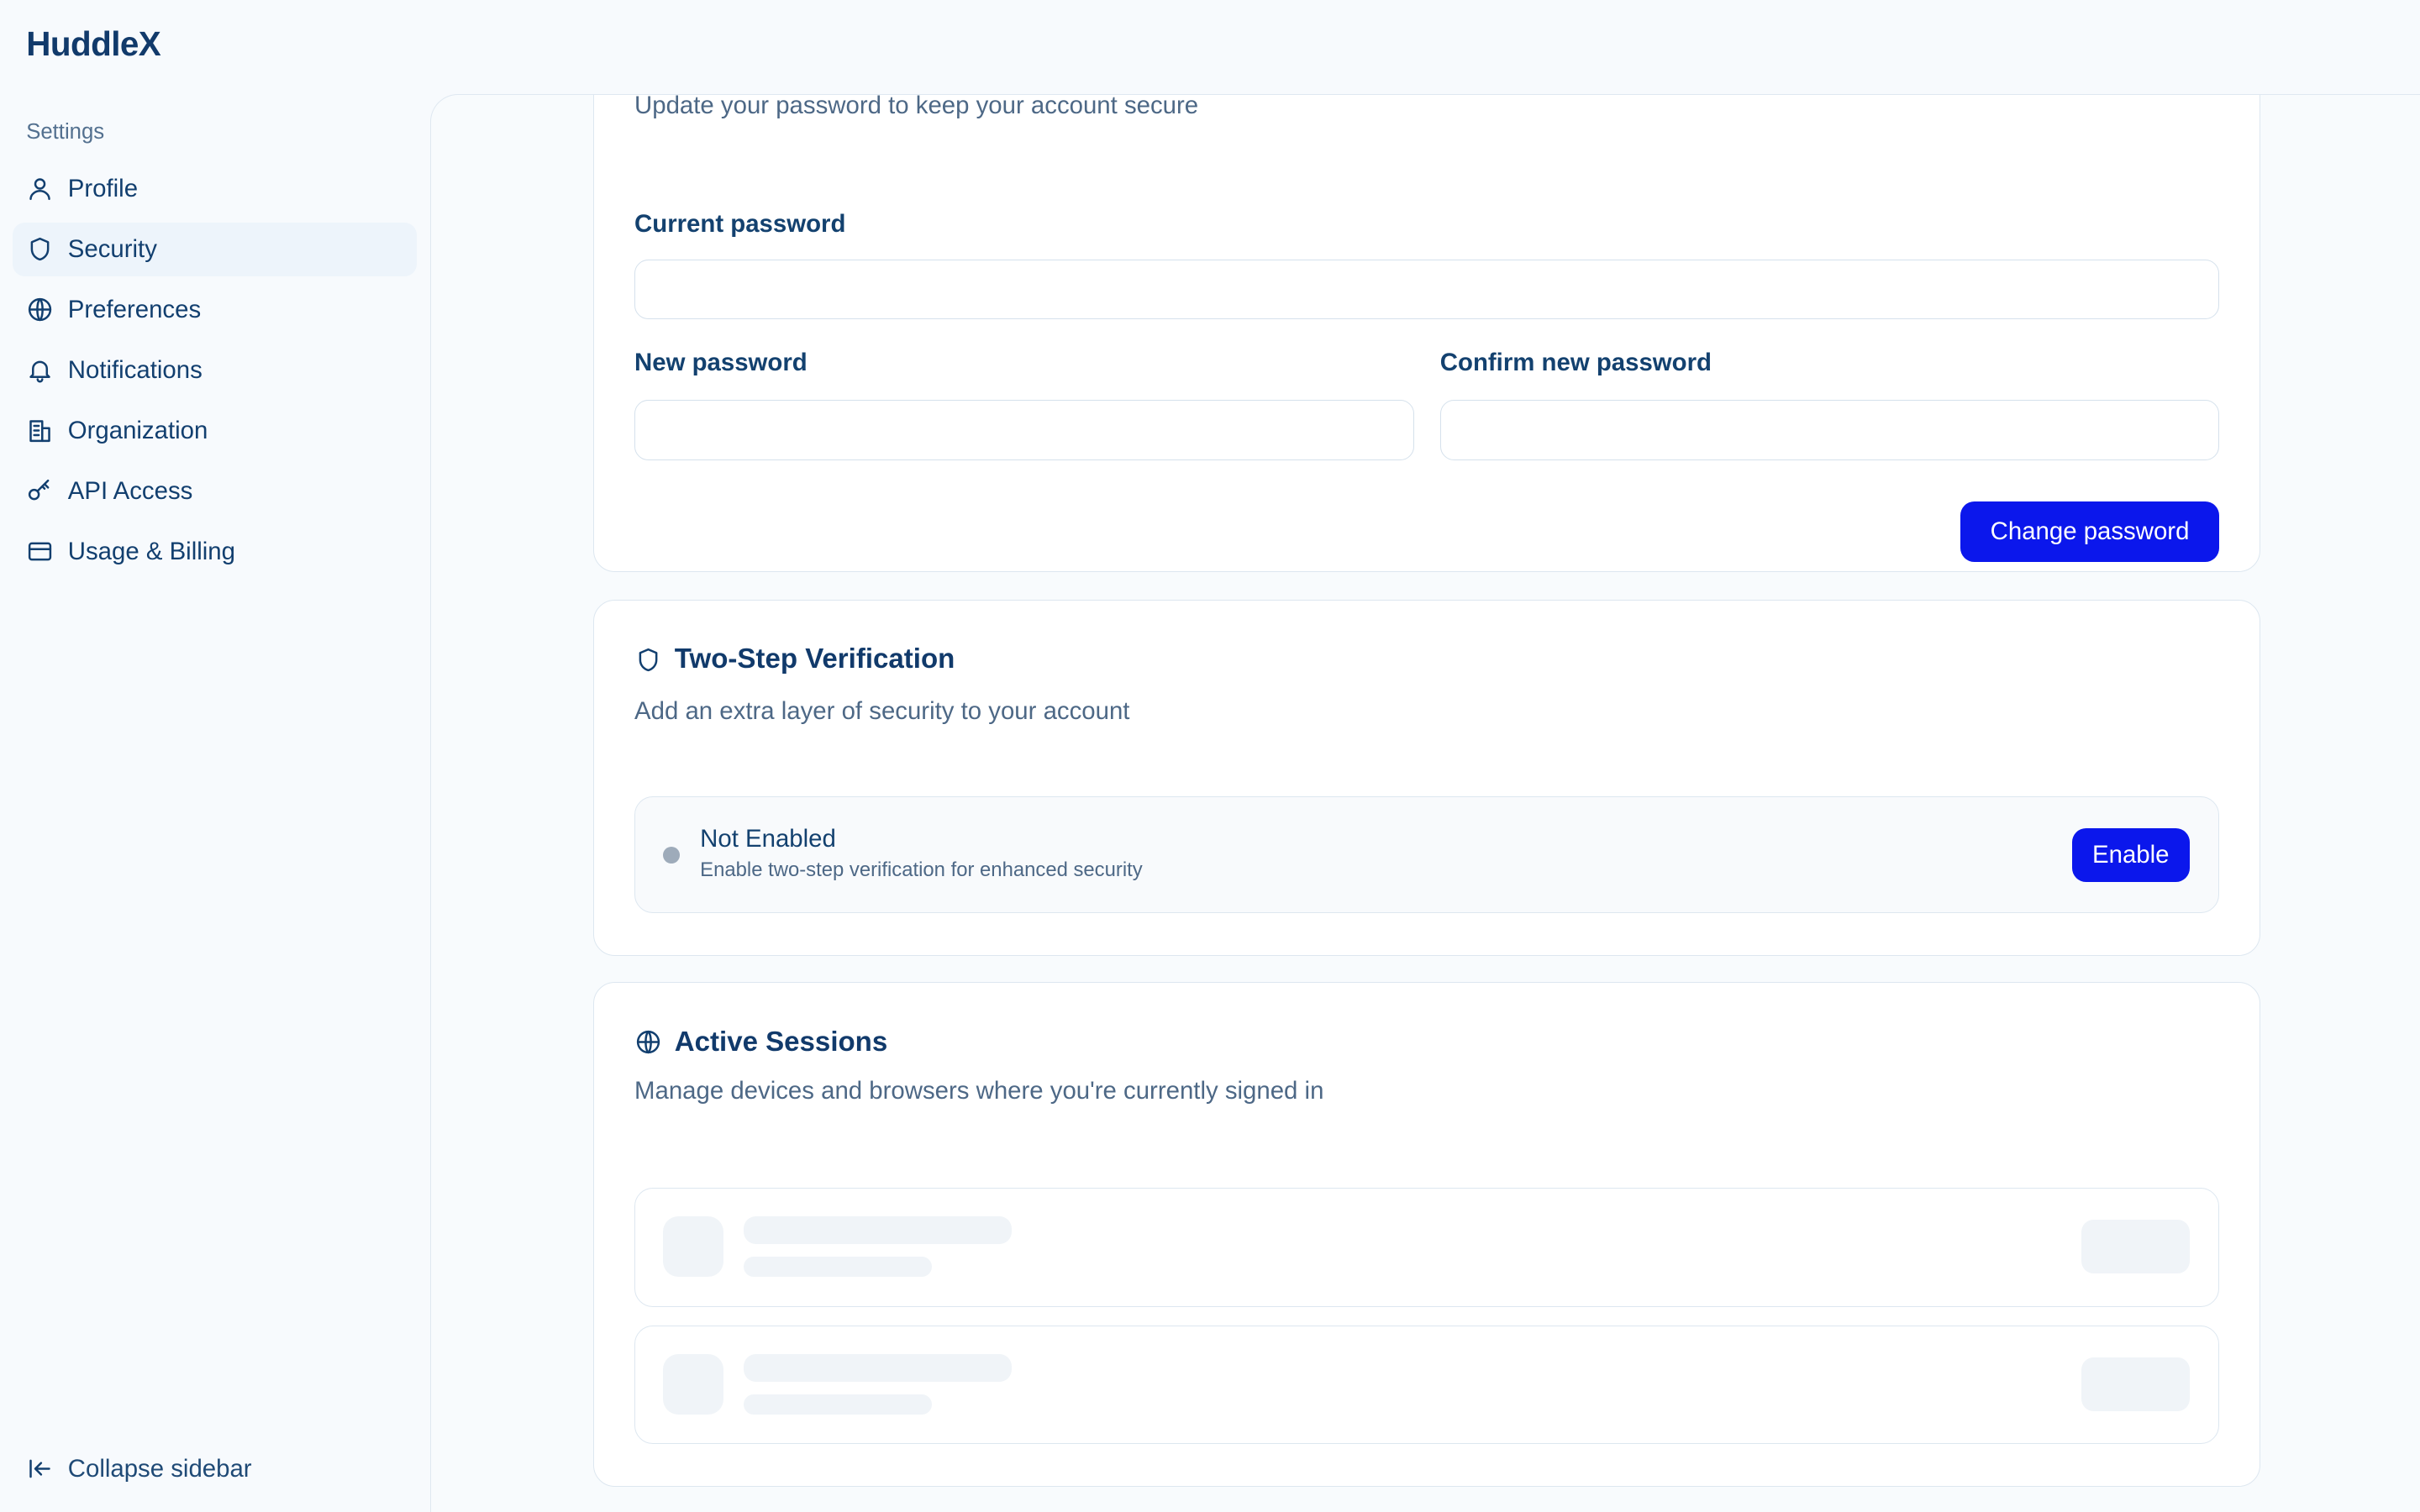  I want to click on user-icon, so click(40, 188).